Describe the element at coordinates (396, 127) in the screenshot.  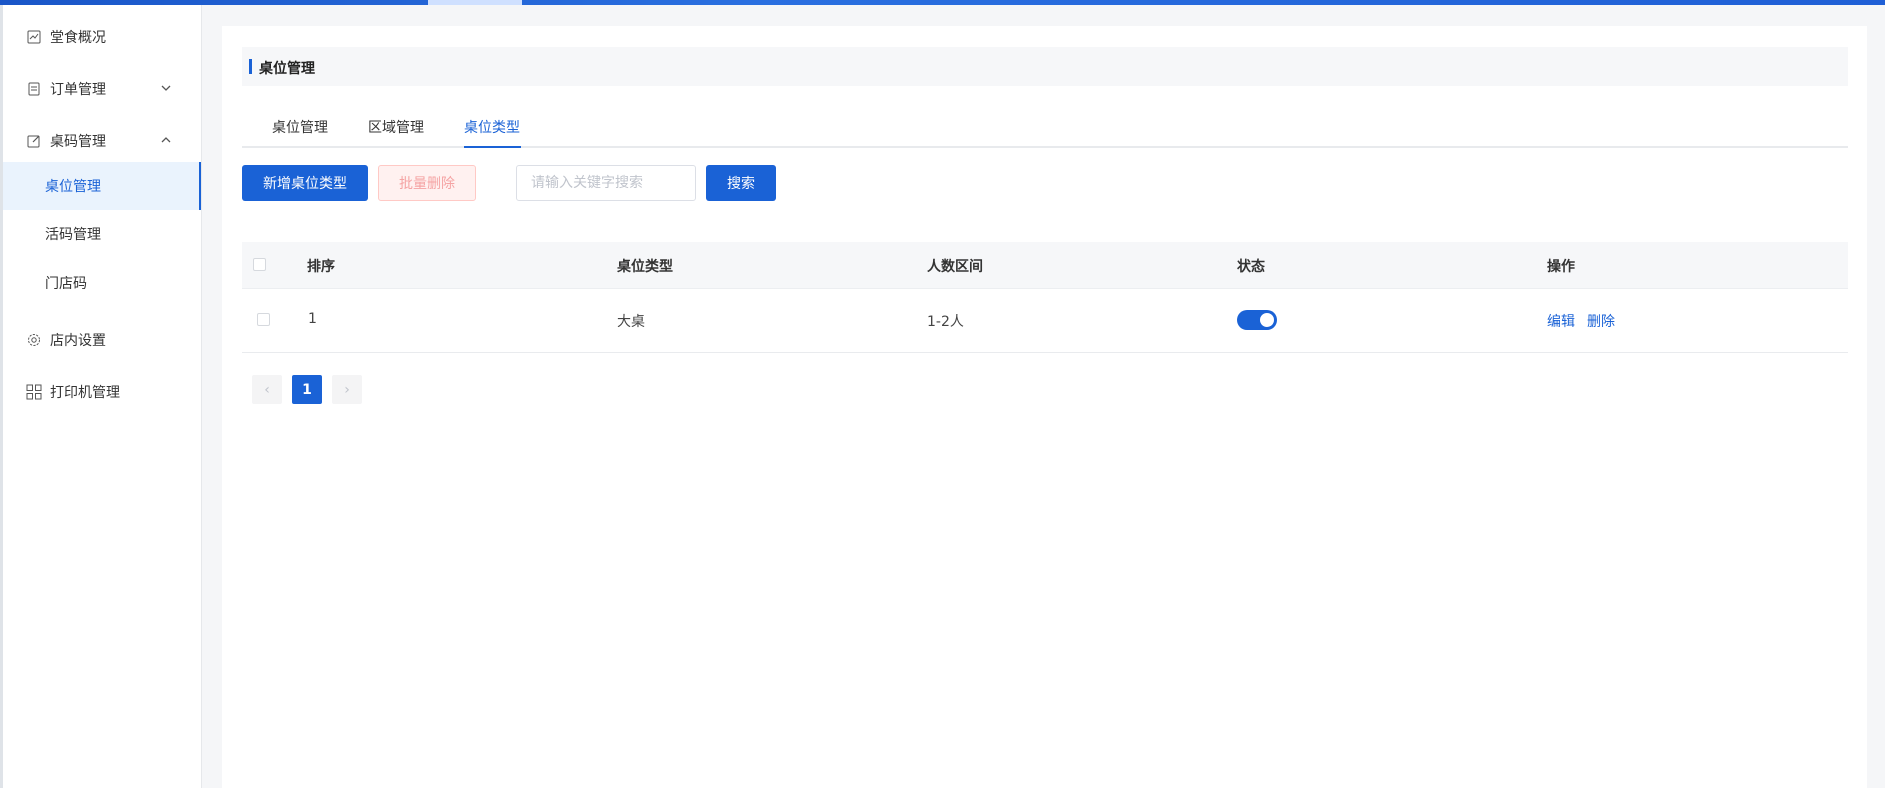
I see `tab-area-management: 区域管理` at that location.